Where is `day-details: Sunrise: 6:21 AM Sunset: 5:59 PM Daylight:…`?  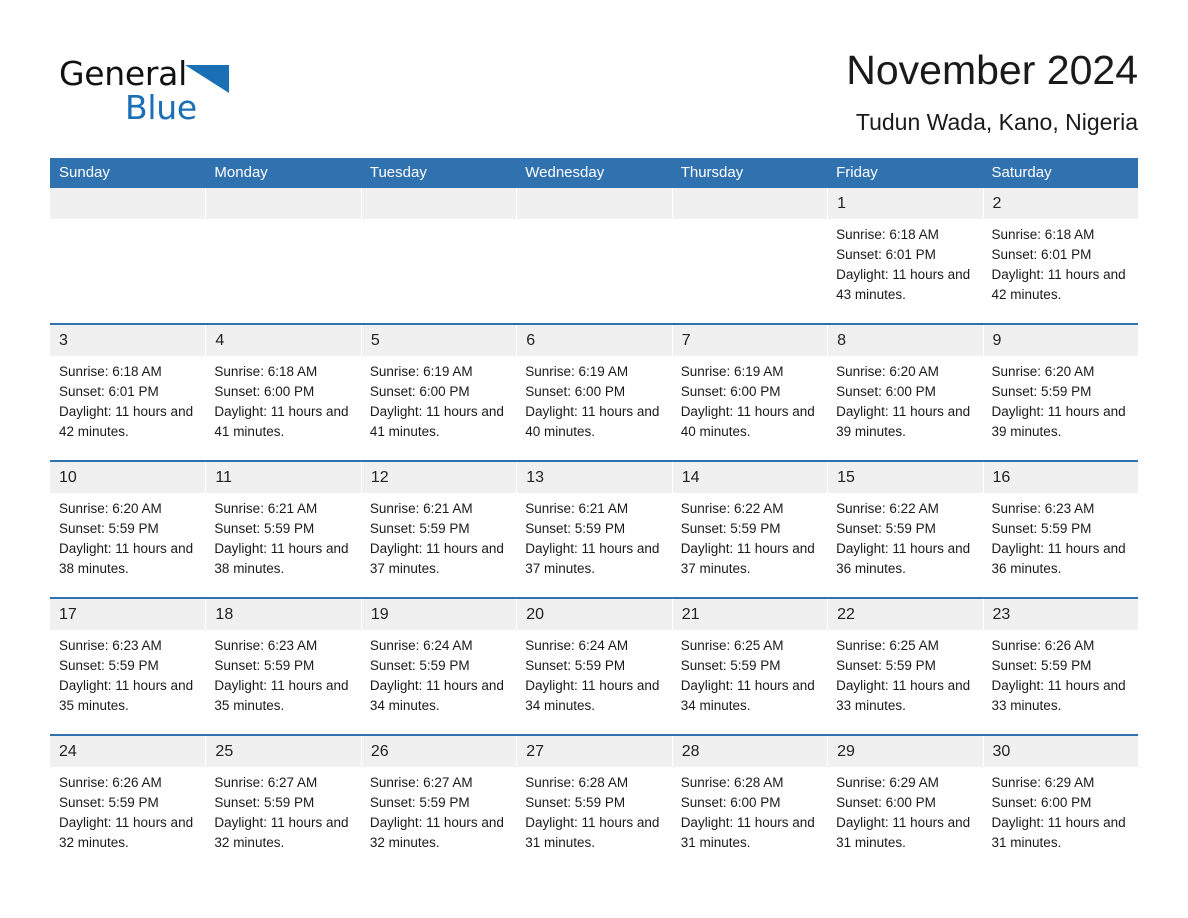
day-details: Sunrise: 6:21 AM Sunset: 5:59 PM Daylight:… is located at coordinates (593, 545).